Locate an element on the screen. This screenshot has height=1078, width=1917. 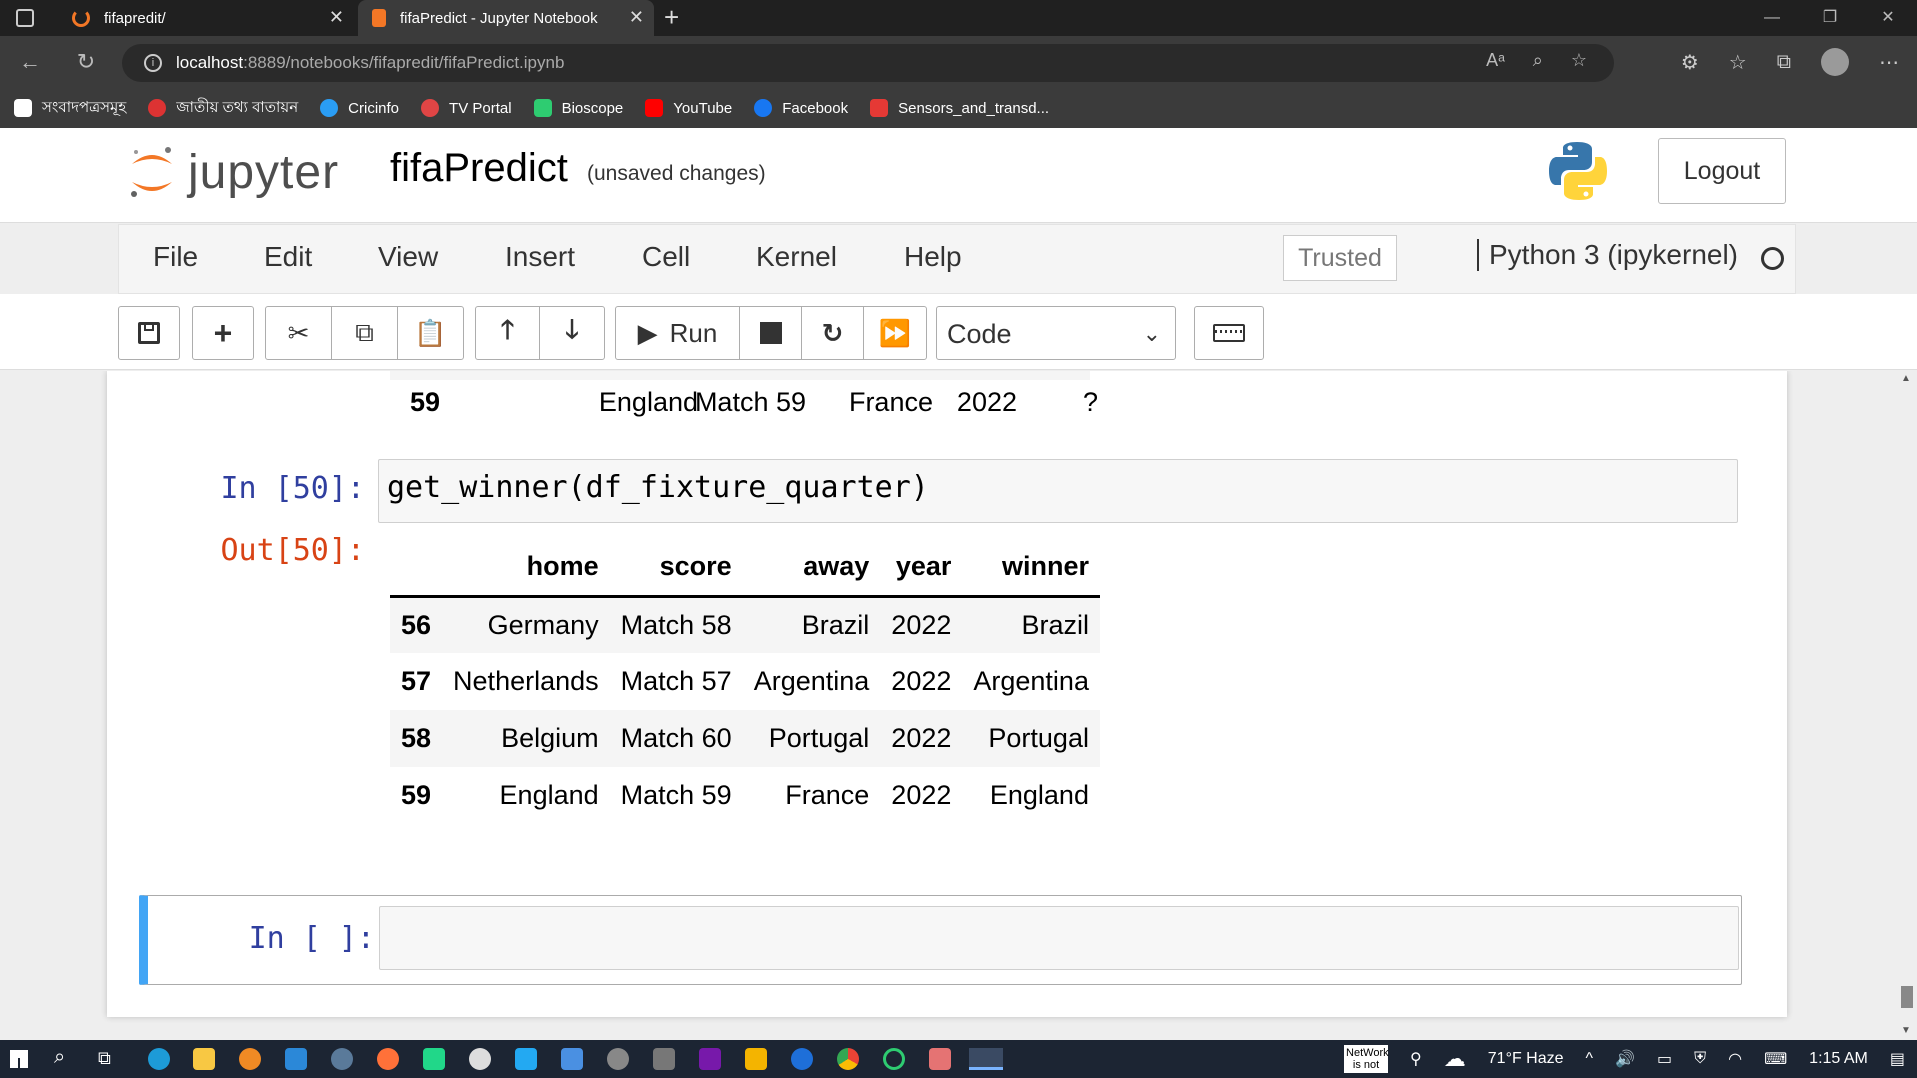
menu-kernel: Kernel is located at coordinates (796, 257).